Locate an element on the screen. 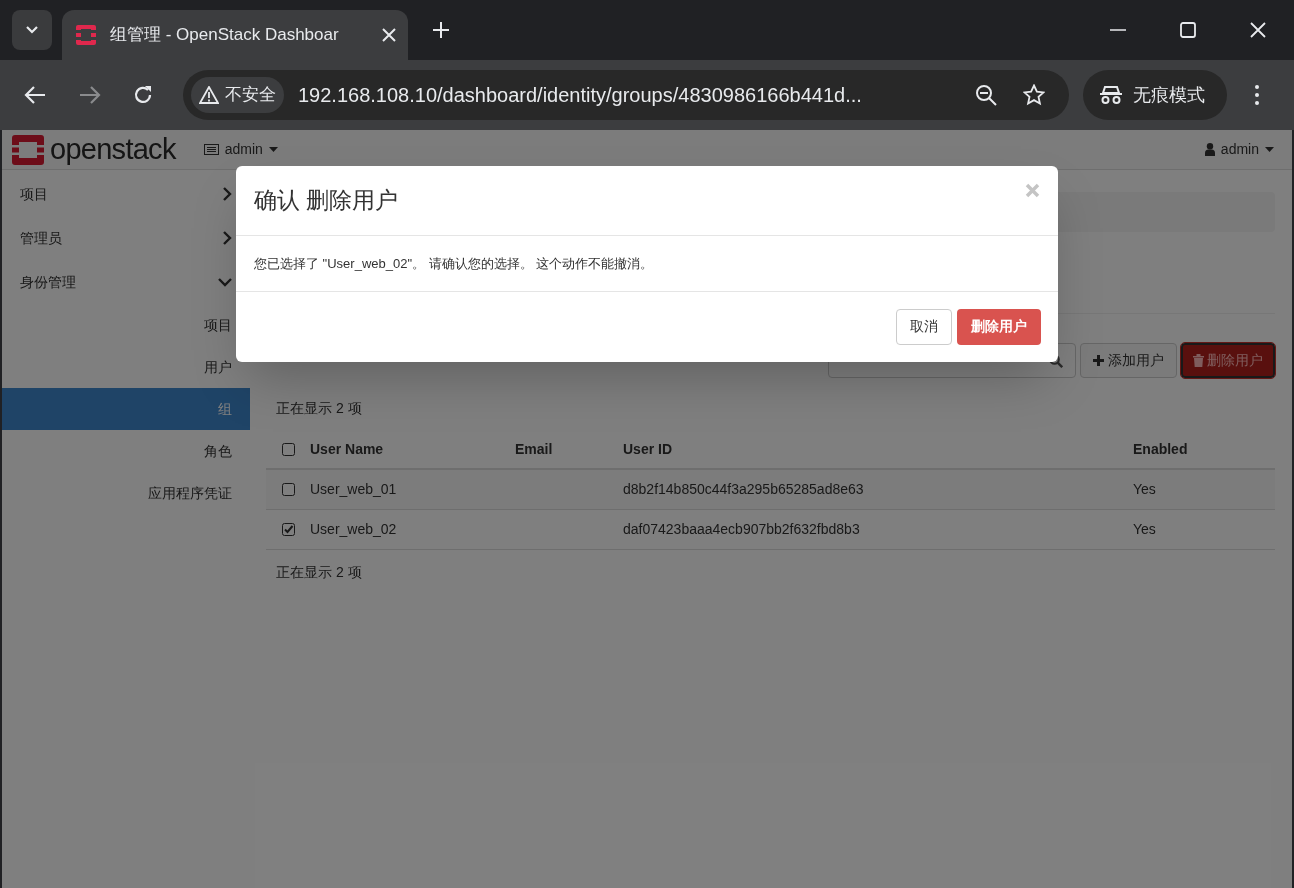 Image resolution: width=1294 pixels, height=888 pixels. back-icon is located at coordinates (35, 95).